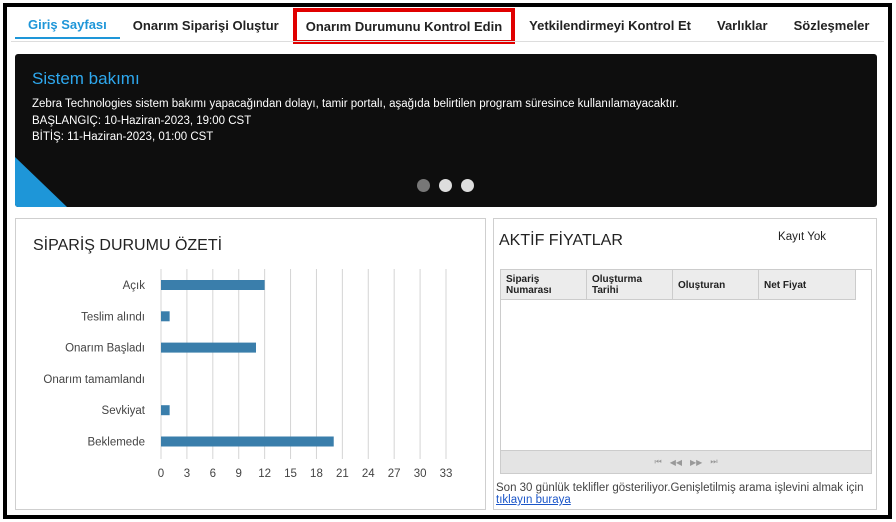 The height and width of the screenshot is (522, 896). I want to click on nav-home: Giriş Sayfası, so click(67, 25).